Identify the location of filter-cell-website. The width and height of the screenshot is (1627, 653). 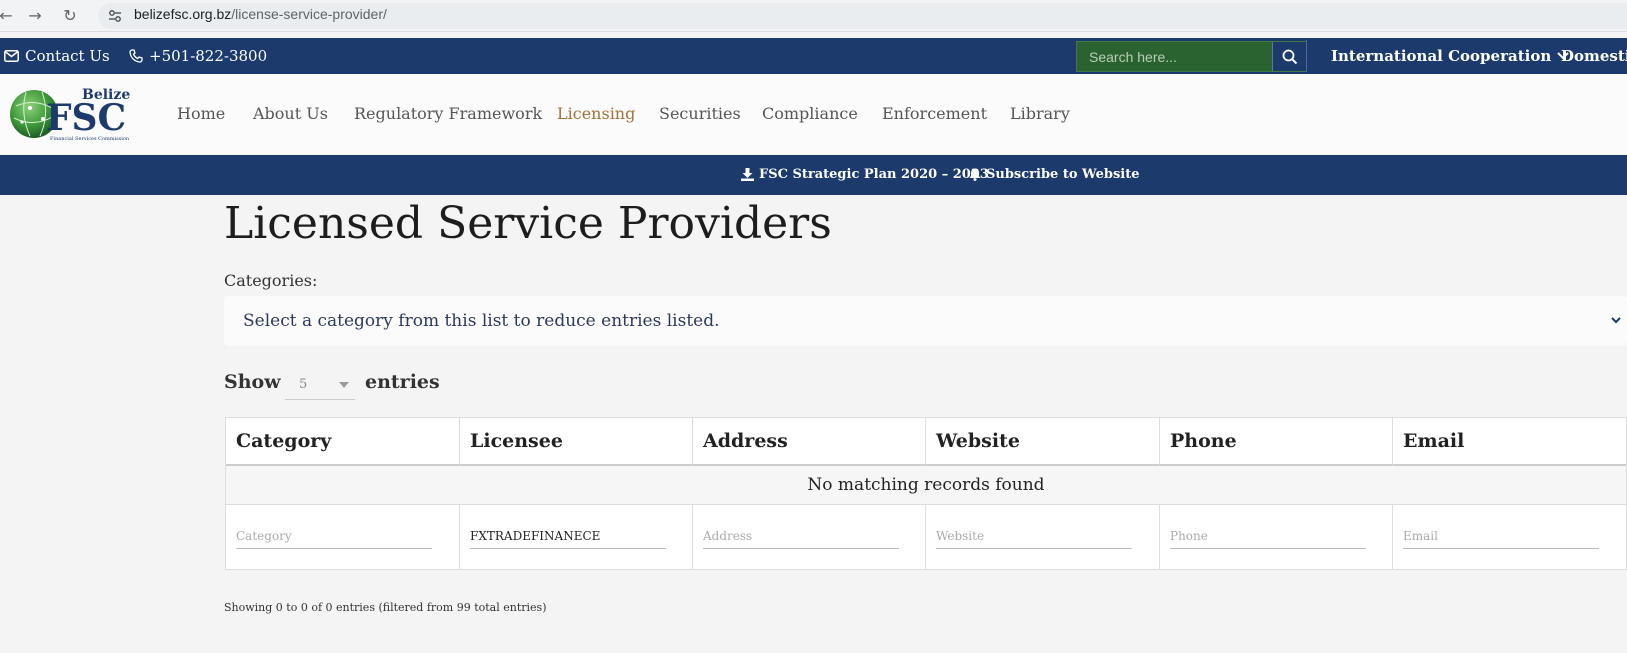
(1043, 537).